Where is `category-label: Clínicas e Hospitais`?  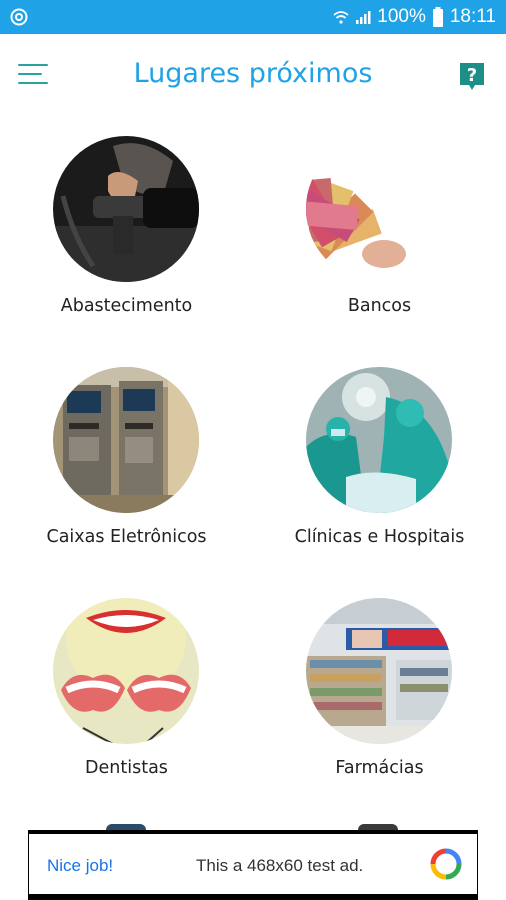 category-label: Clínicas e Hospitais is located at coordinates (379, 537).